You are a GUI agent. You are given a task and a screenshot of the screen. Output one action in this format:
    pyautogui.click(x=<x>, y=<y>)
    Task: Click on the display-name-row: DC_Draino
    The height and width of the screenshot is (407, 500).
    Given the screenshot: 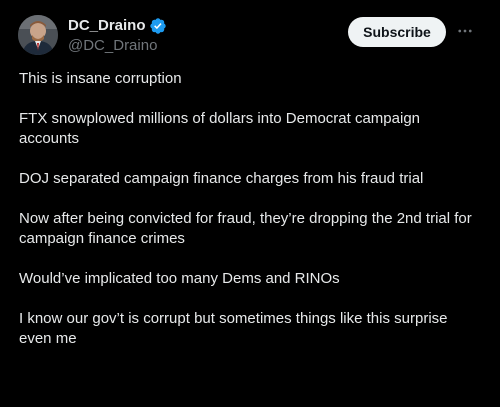 What is the action you would take?
    pyautogui.click(x=117, y=26)
    